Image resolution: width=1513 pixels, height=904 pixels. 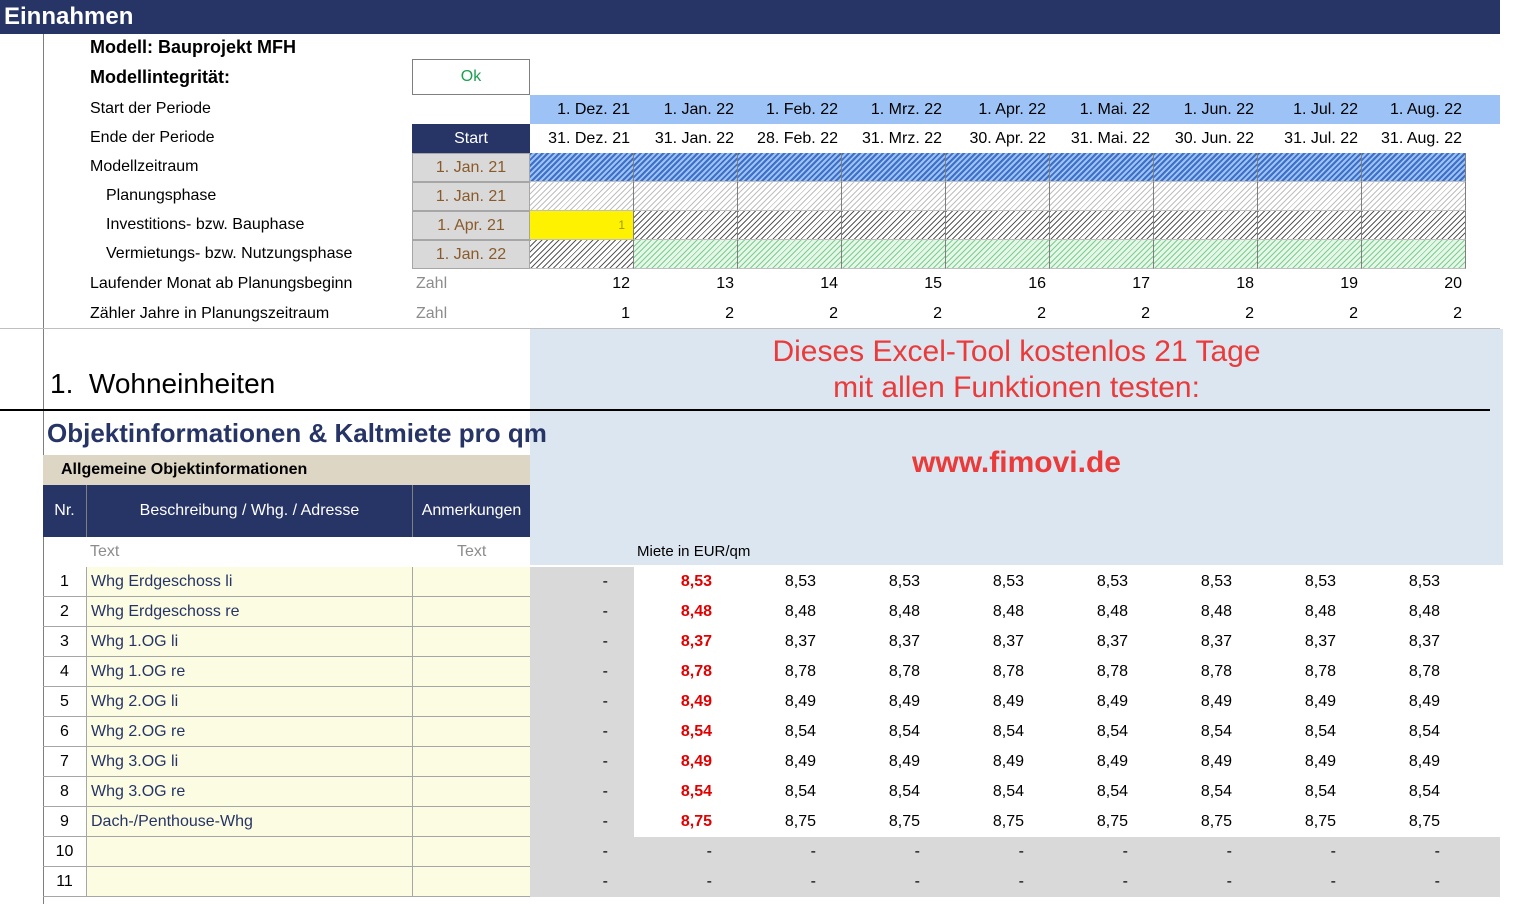 What do you see at coordinates (65, 642) in the screenshot?
I see `row-number: 3` at bounding box center [65, 642].